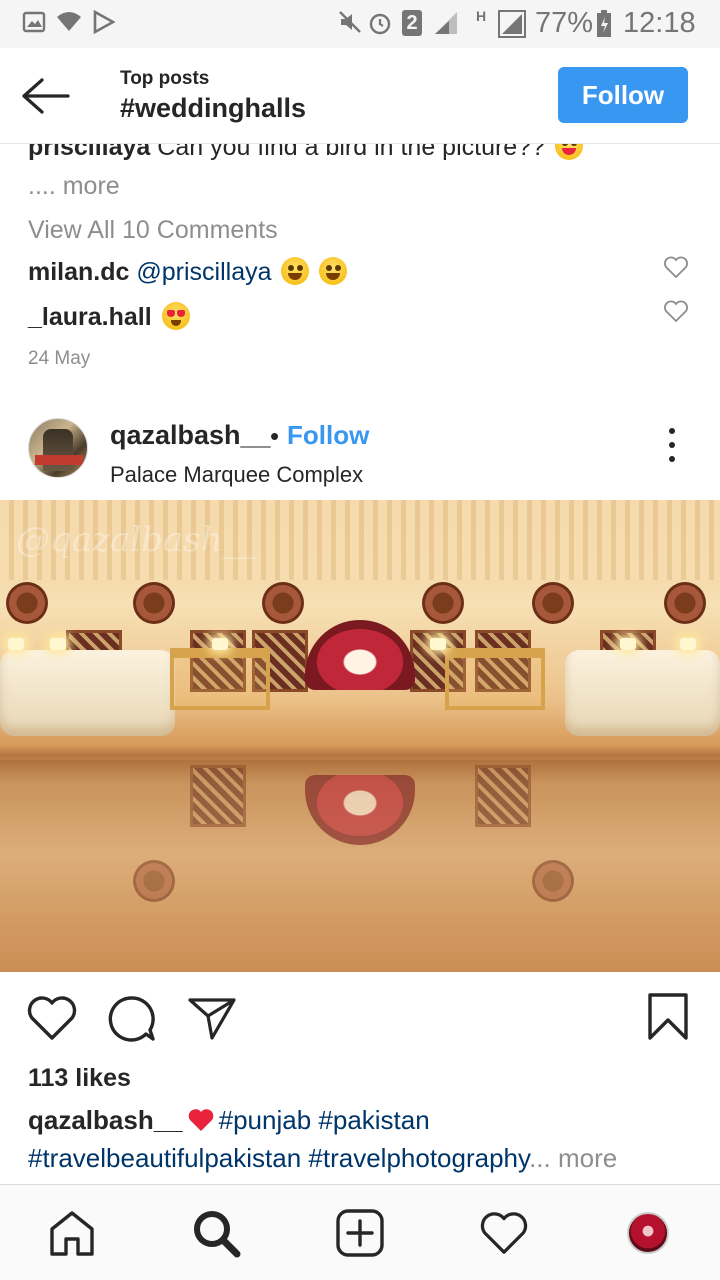 This screenshot has height=1280, width=720. I want to click on home-icon, so click(72, 1233).